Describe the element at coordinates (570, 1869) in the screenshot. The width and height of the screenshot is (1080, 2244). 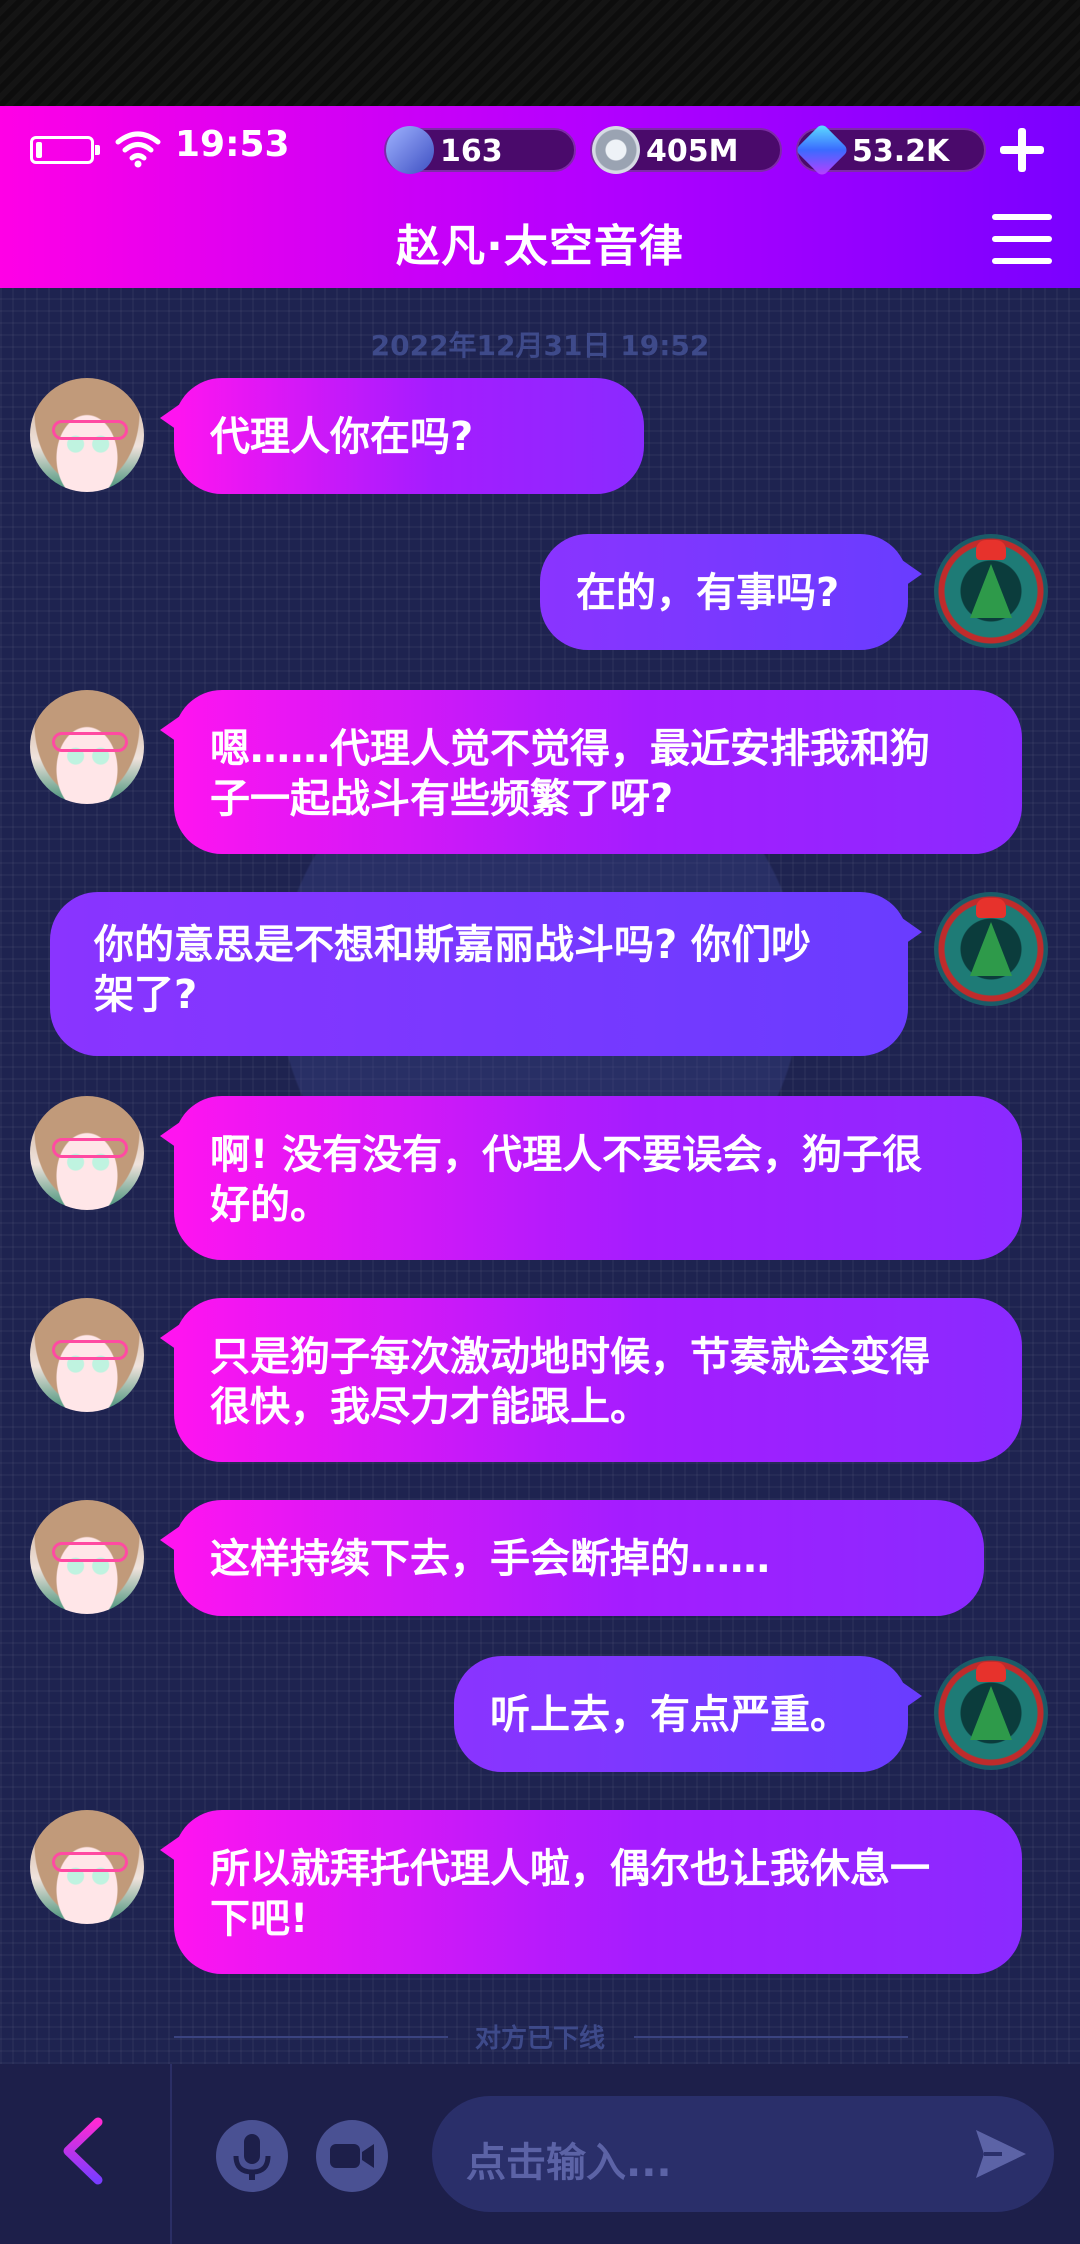
I see `message-line: 所以就拜托代理人啦，偶尔也让我休息一` at that location.